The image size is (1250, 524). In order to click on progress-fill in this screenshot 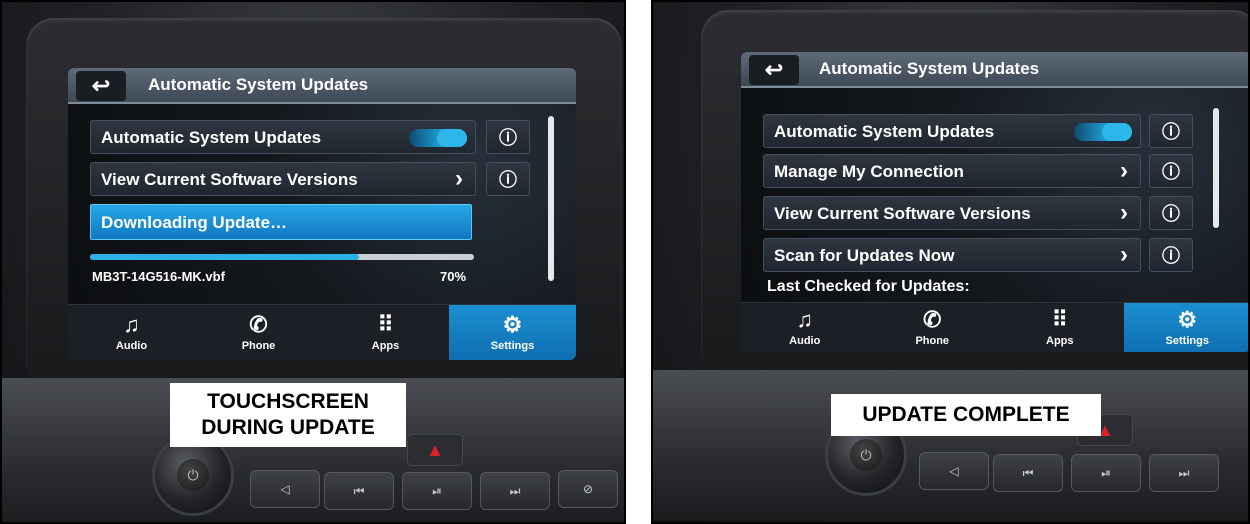, I will do `click(224, 257)`.